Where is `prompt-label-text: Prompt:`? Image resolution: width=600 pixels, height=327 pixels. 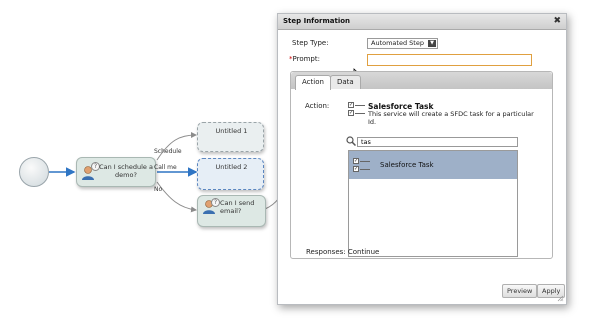 prompt-label-text: Prompt: is located at coordinates (306, 59).